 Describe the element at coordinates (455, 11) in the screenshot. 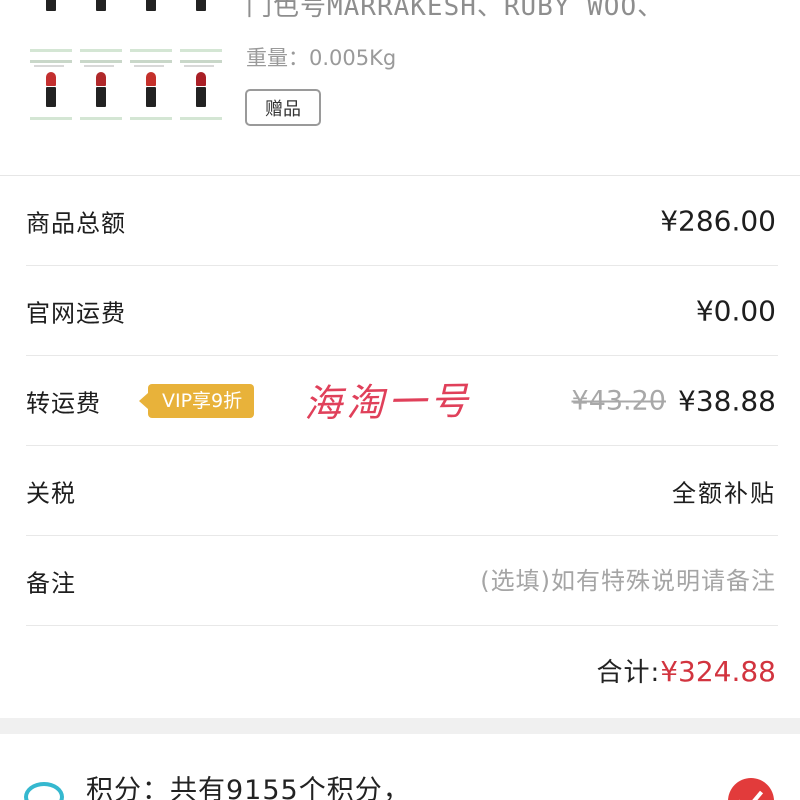

I see `product-title: 门色号MARRAKESH、RUBY WOO、` at that location.